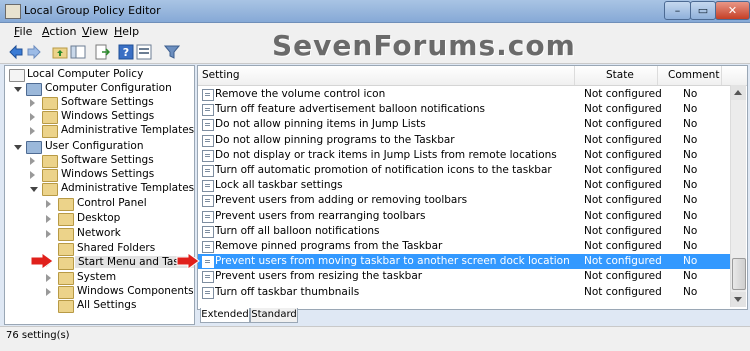 The height and width of the screenshot is (351, 750). I want to click on red-arrow-icon, so click(188, 261).